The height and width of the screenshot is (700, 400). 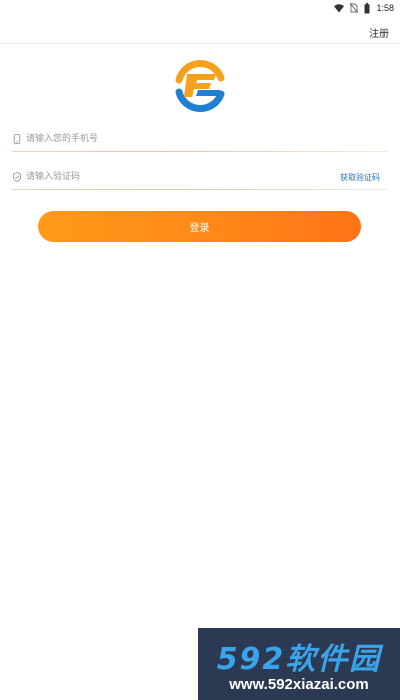 I want to click on get-code-button: 获取验证码, so click(x=360, y=177).